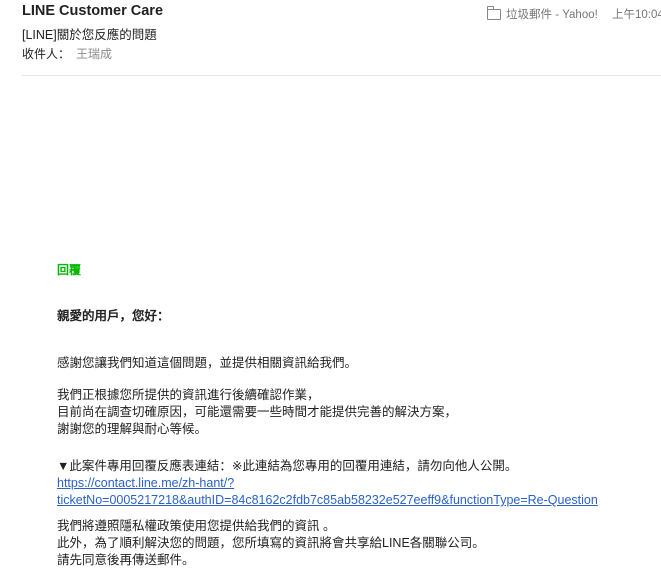  Describe the element at coordinates (287, 466) in the screenshot. I see `form-notice: ▼此案件專用回覆反應表連結：※此連結為您專用的回覆用連結，請勿向他人公開。` at that location.